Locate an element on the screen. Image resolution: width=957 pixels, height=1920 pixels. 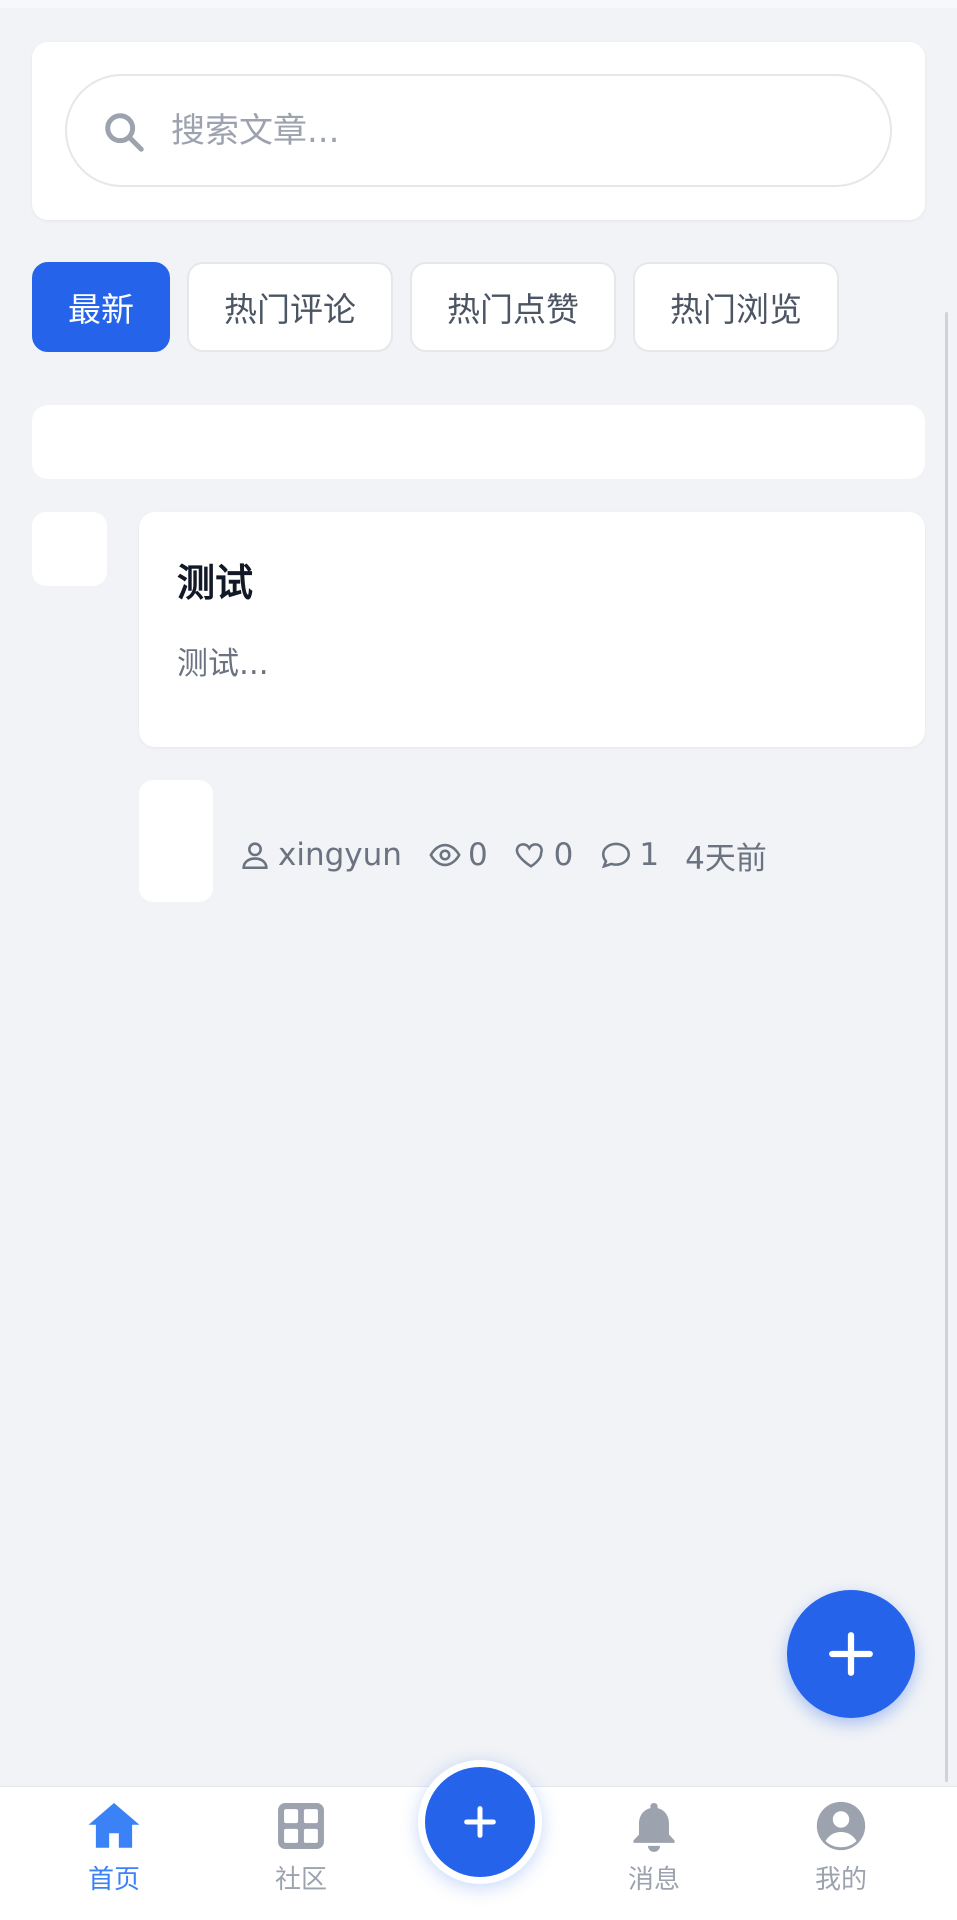
search-input is located at coordinates (511, 131).